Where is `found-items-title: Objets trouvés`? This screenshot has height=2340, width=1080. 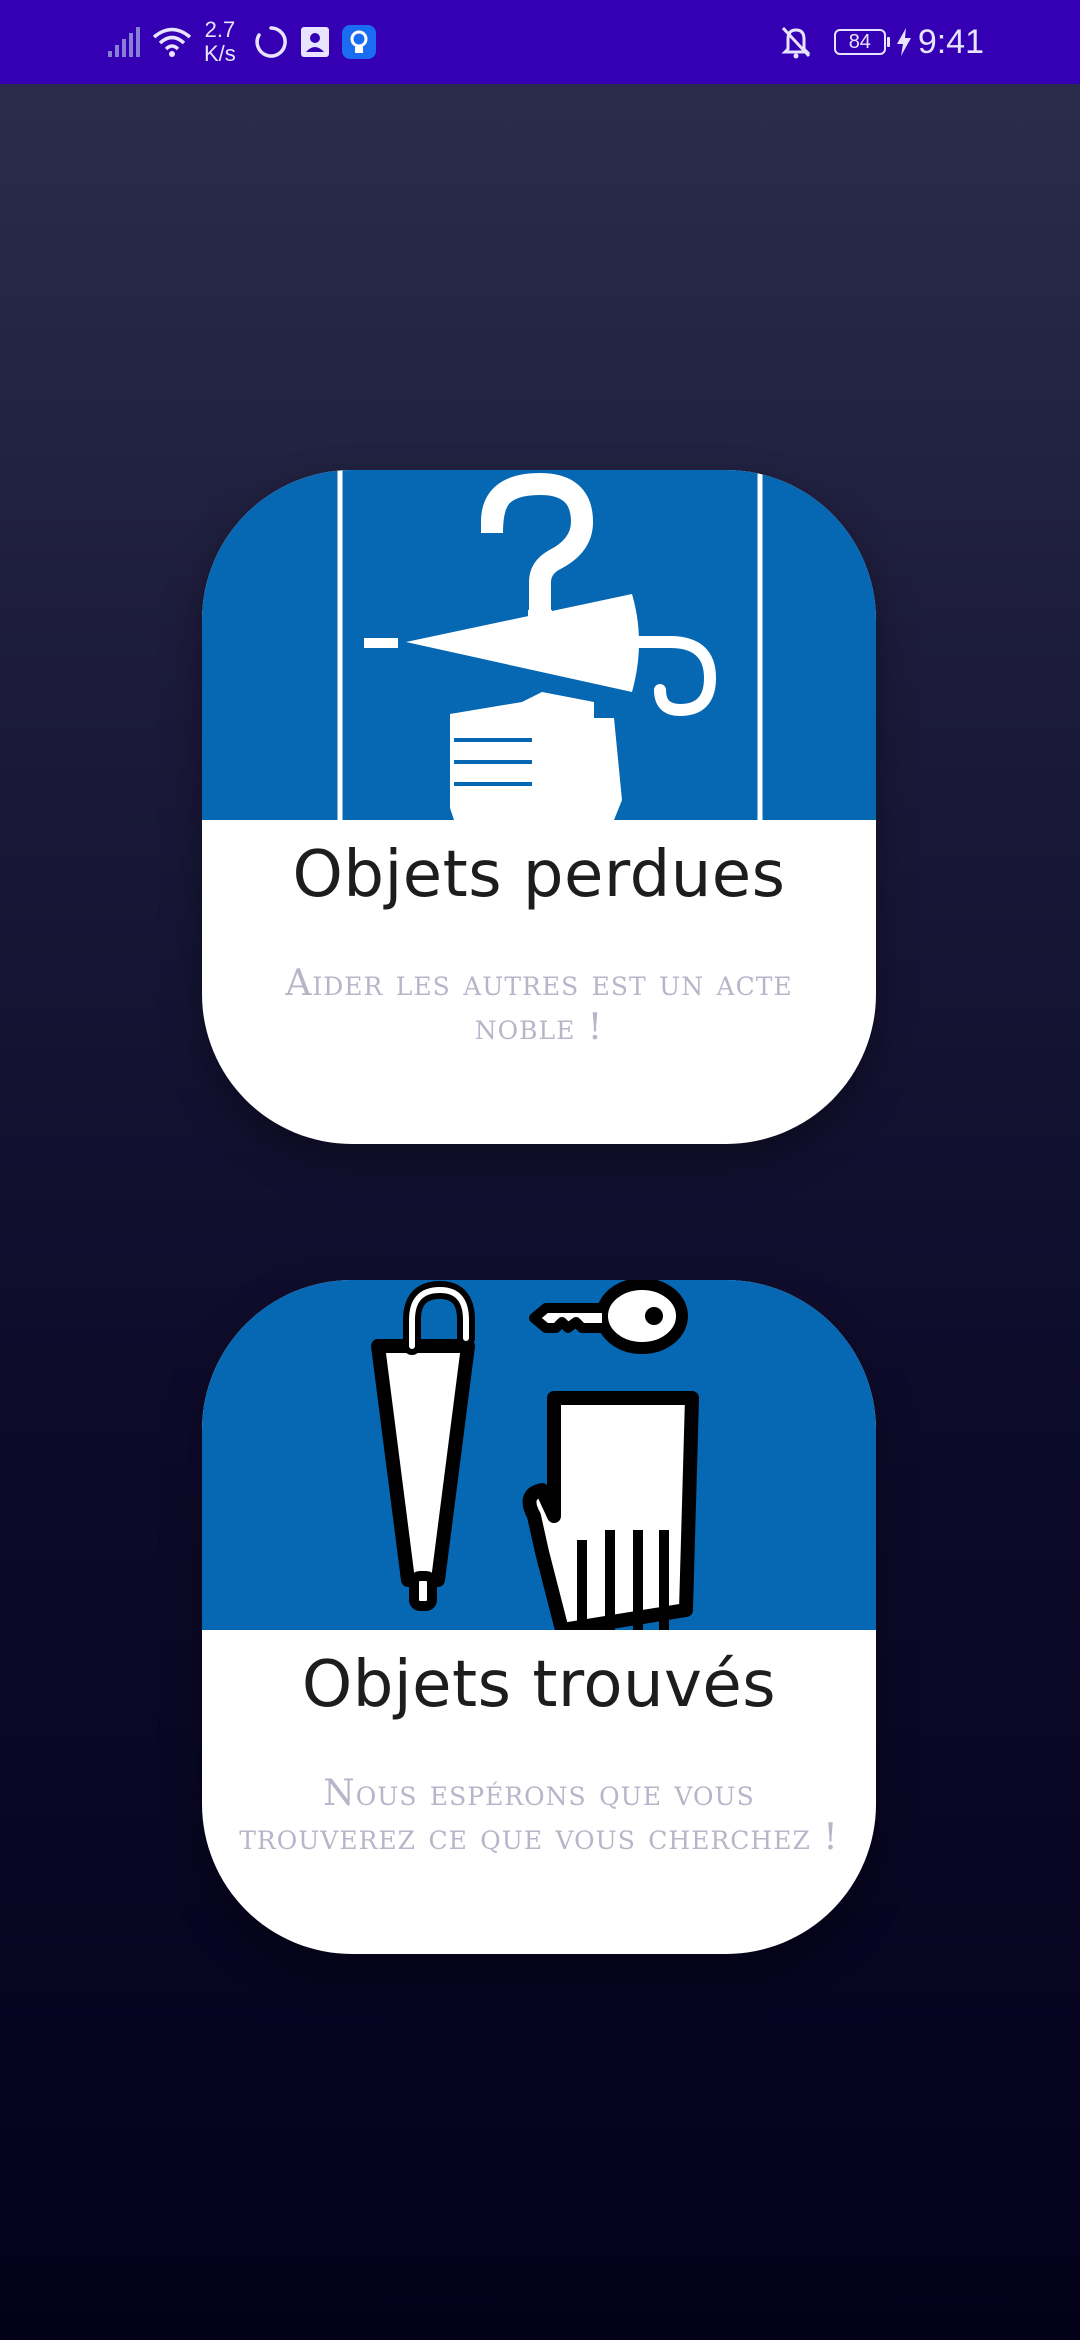 found-items-title: Objets trouvés is located at coordinates (539, 1685).